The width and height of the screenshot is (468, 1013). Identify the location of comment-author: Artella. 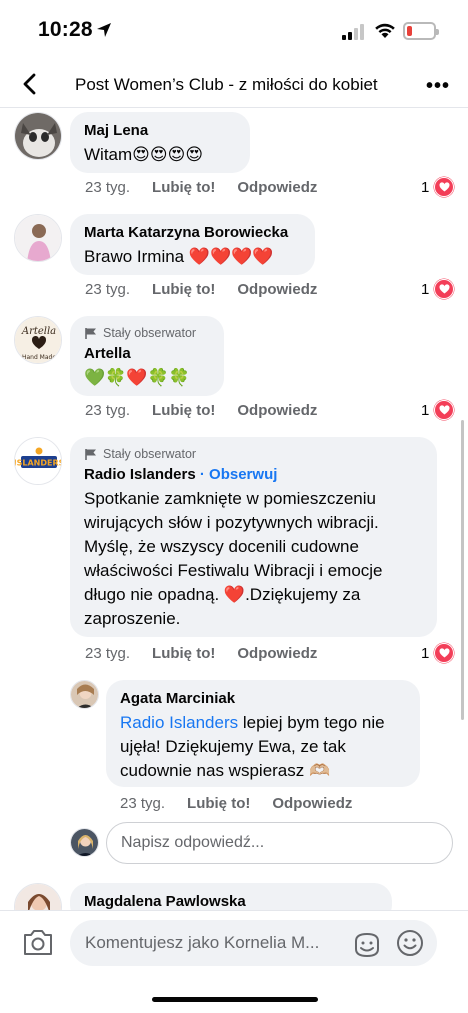
(147, 353).